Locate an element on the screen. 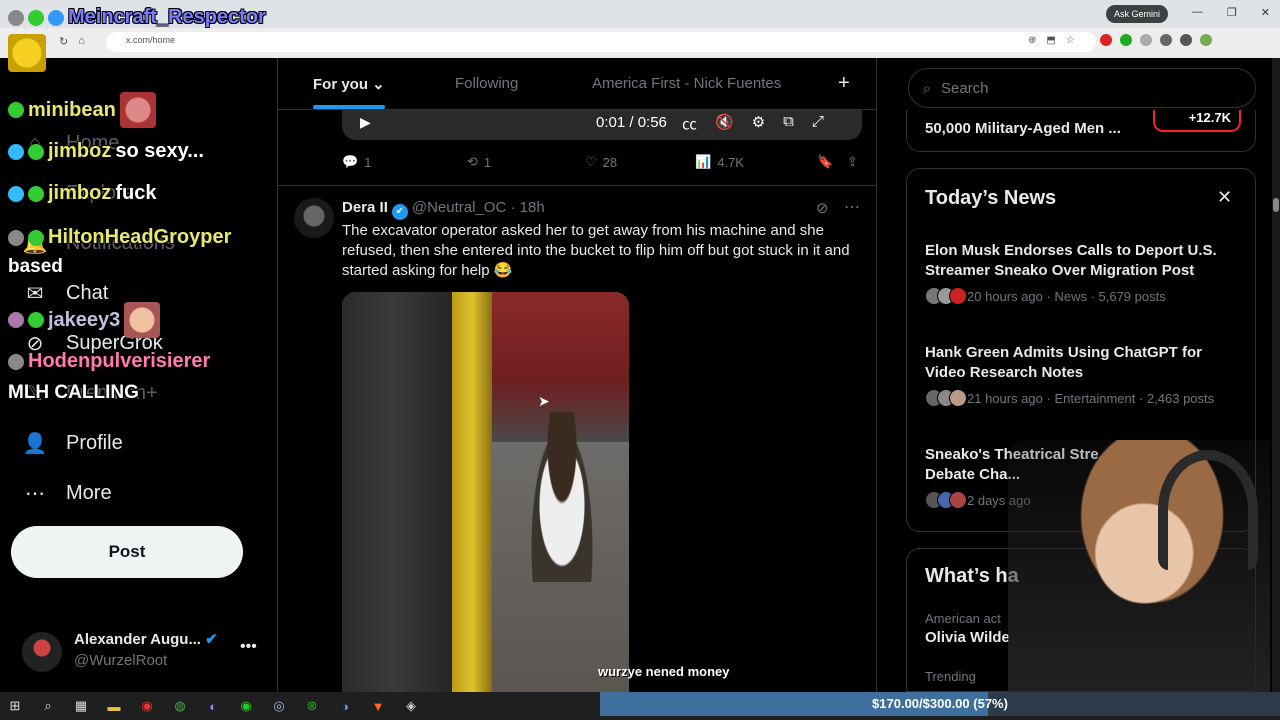 The height and width of the screenshot is (720, 1280). scrollbar is located at coordinates (1276, 375).